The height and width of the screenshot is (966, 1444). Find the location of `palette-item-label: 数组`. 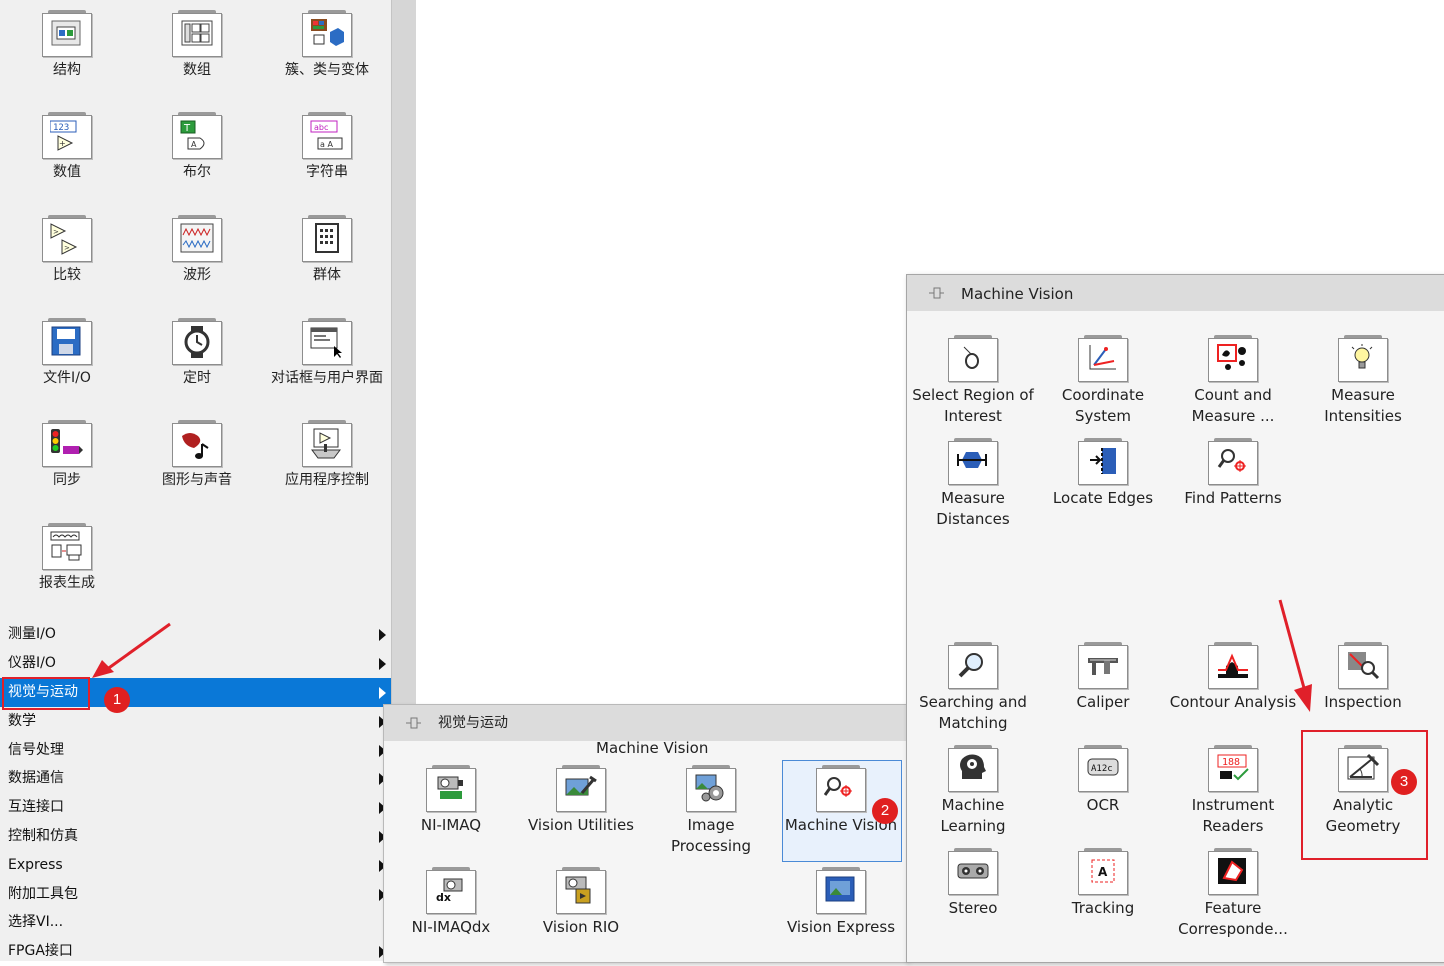

palette-item-label: 数组 is located at coordinates (197, 70).